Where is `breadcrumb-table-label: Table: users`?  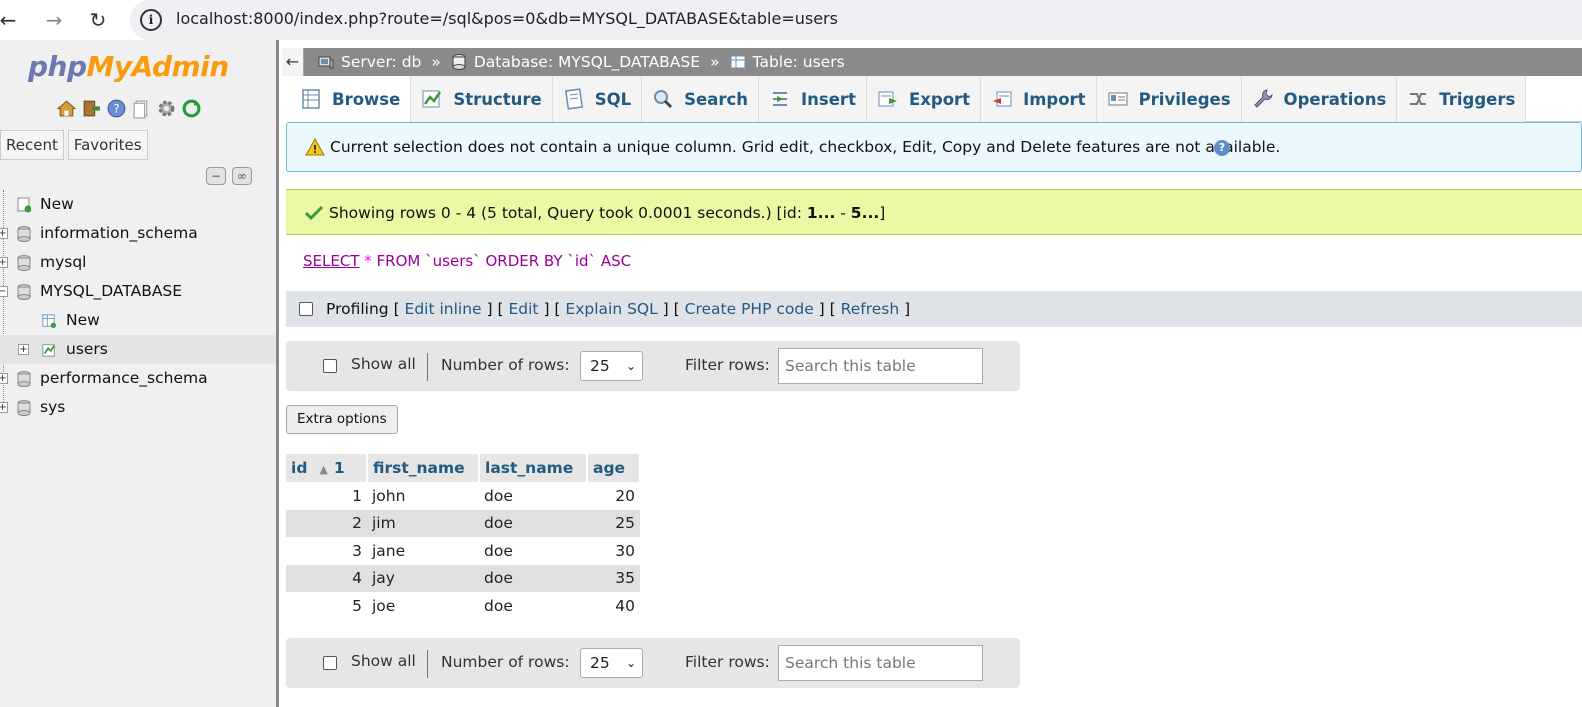 breadcrumb-table-label: Table: users is located at coordinates (799, 62).